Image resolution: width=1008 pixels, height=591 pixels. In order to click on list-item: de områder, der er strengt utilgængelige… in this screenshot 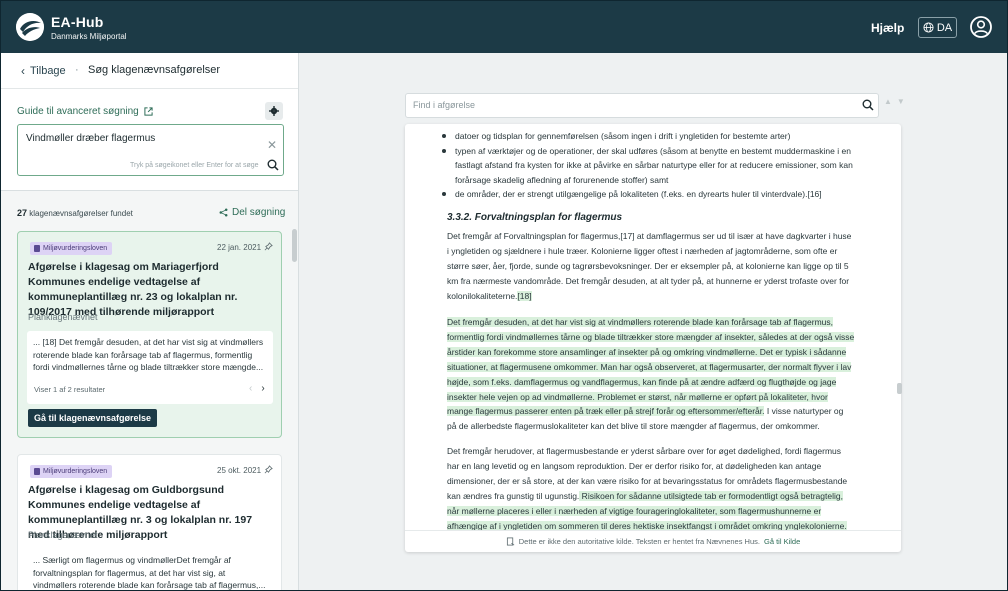, I will do `click(648, 194)`.